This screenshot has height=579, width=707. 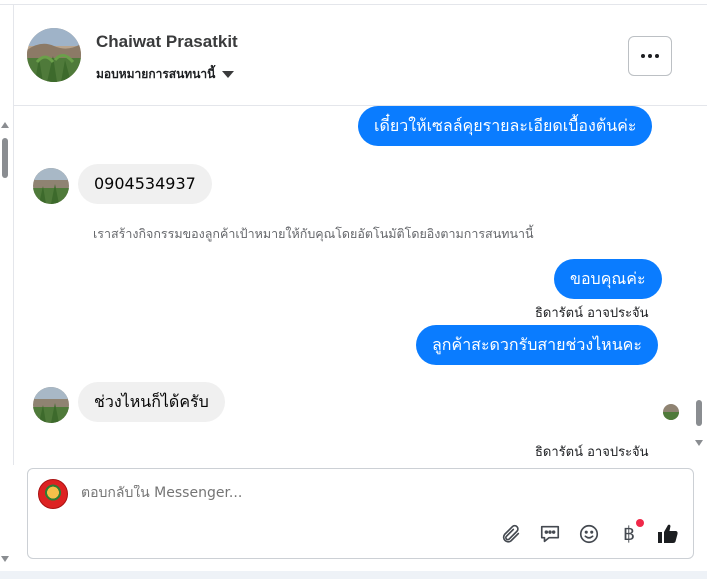 I want to click on attachment-icon, so click(x=511, y=533).